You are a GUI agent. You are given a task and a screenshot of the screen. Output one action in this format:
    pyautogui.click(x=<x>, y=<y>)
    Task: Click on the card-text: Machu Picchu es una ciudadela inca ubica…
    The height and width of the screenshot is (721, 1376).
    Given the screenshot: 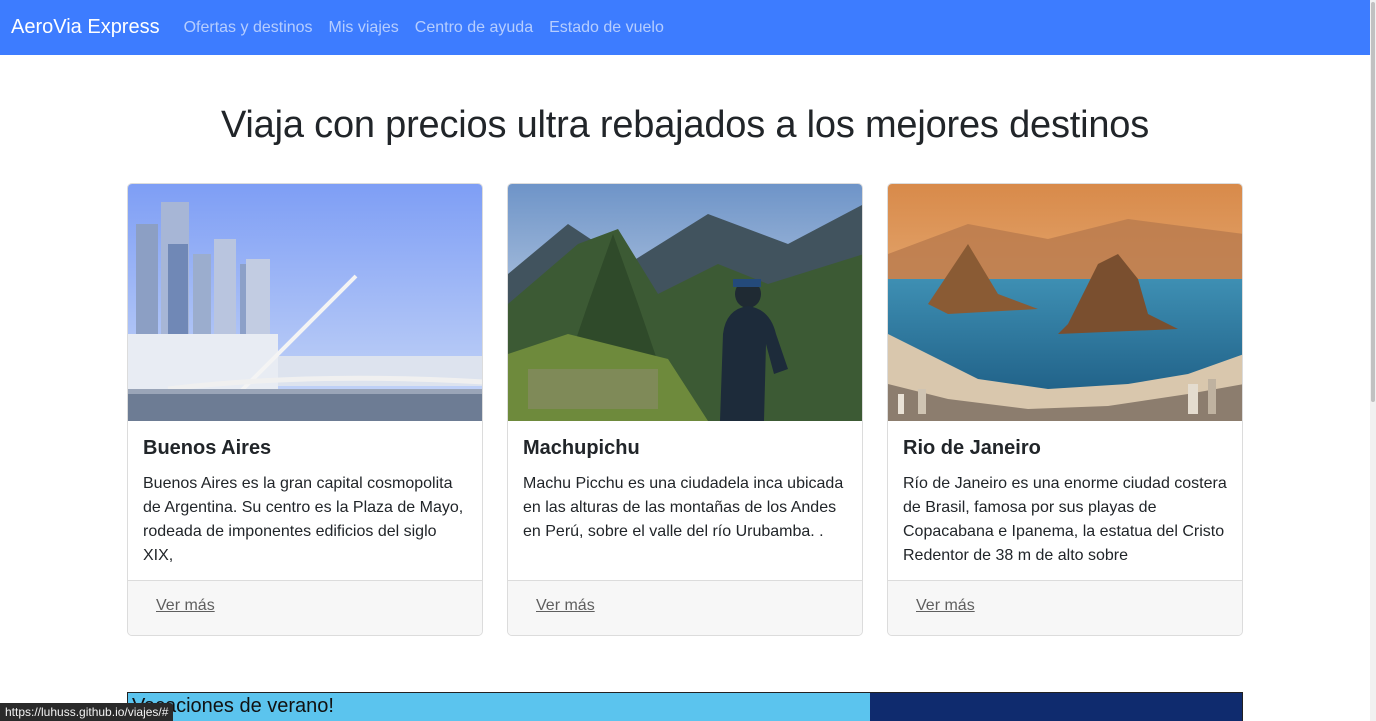 What is the action you would take?
    pyautogui.click(x=683, y=507)
    